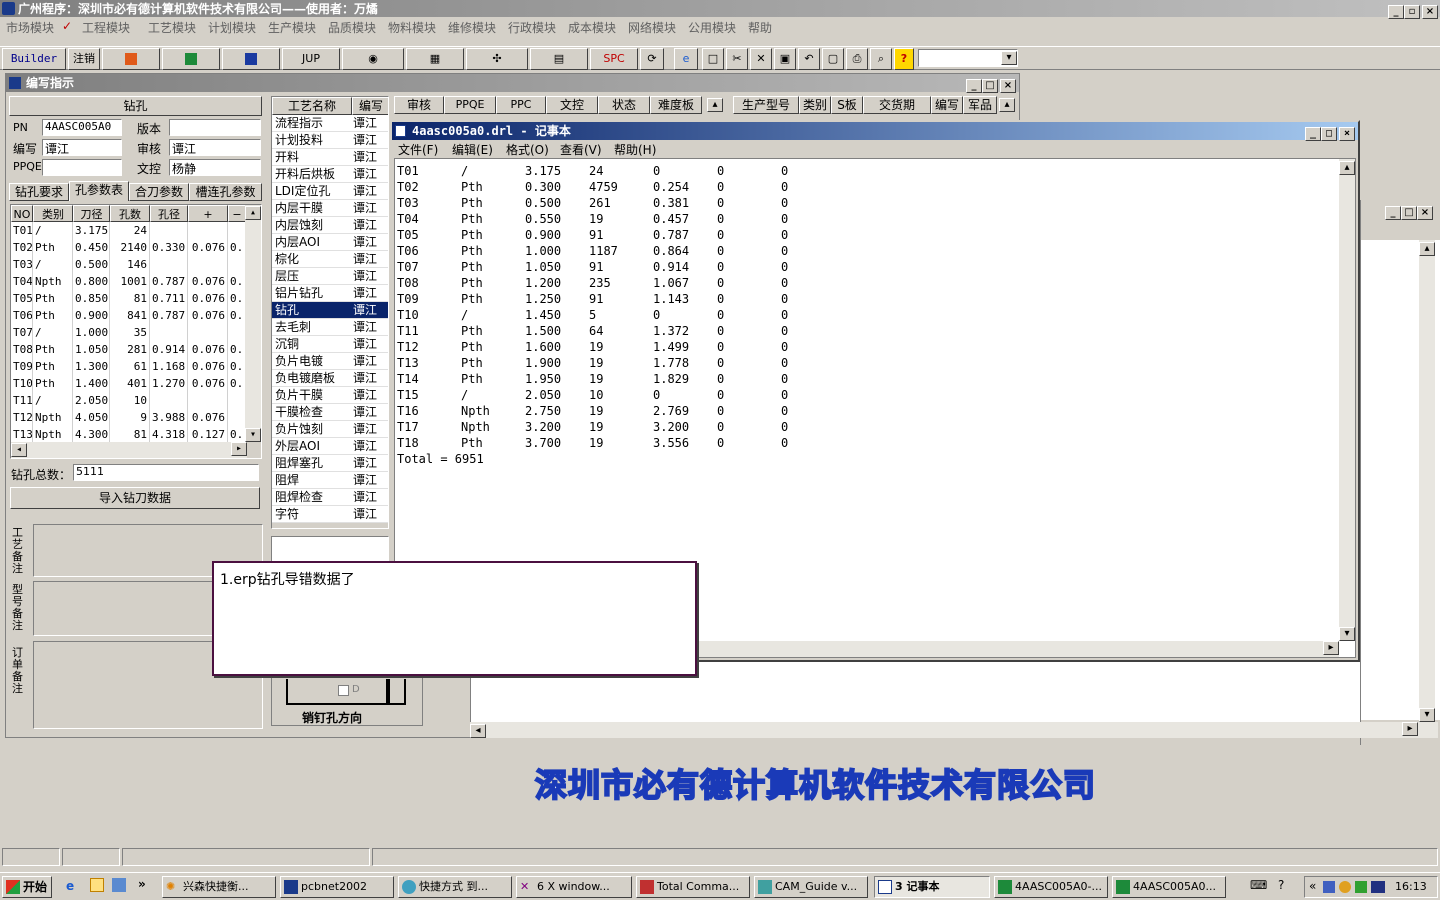 This screenshot has width=1440, height=900. I want to click on menu-quality: 品质模块, so click(352, 27).